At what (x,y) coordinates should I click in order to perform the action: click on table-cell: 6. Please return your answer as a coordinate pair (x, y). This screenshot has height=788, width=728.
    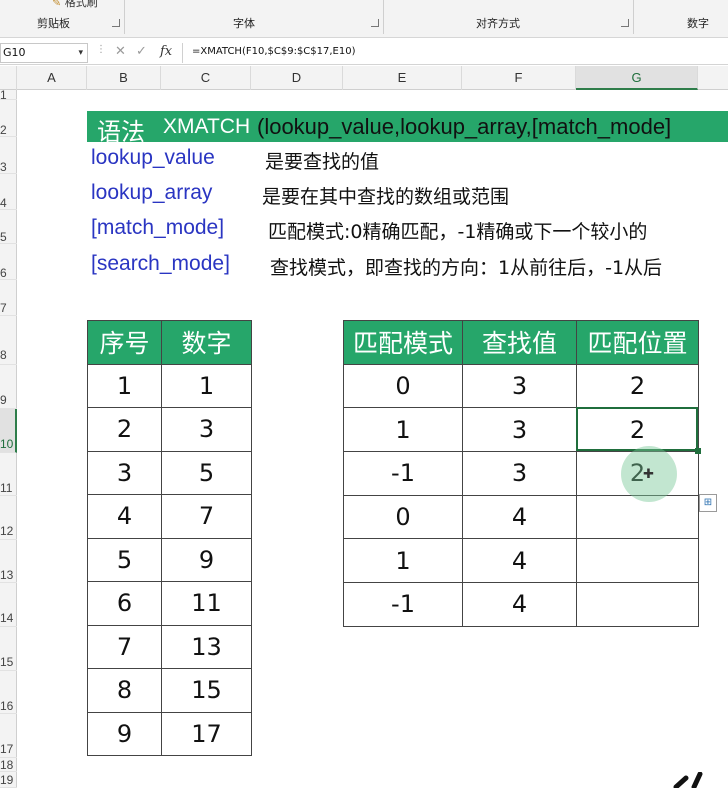
    Looking at the image, I should click on (124, 603).